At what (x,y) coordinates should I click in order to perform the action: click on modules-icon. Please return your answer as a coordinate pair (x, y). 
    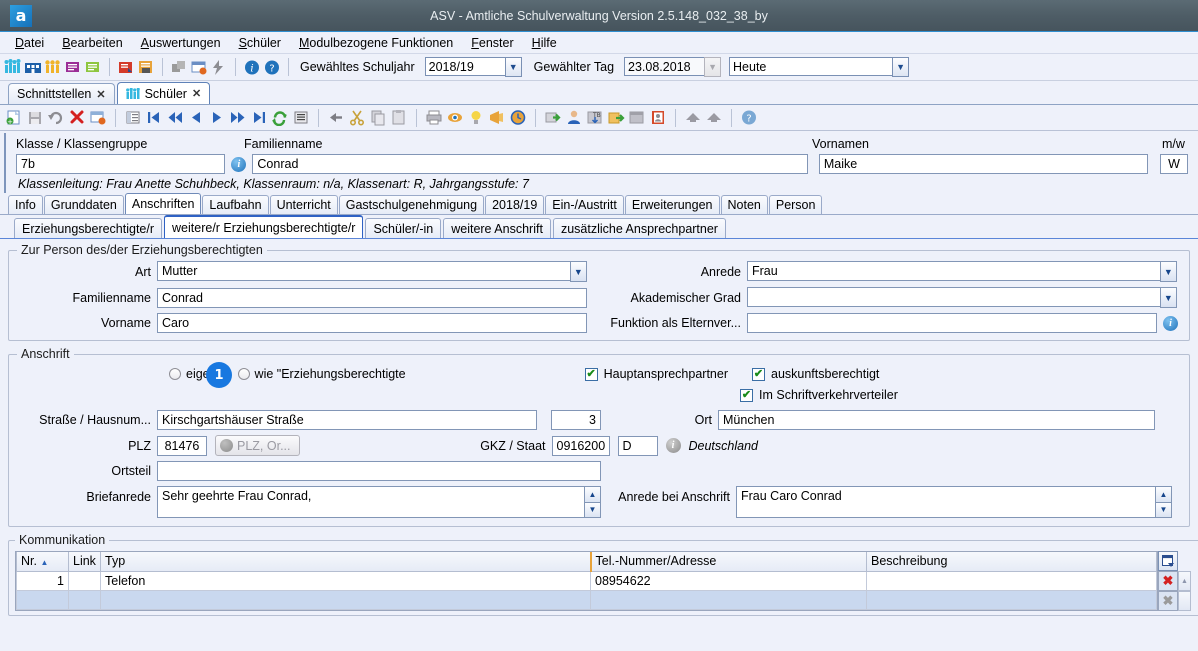
    Looking at the image, I should click on (179, 67).